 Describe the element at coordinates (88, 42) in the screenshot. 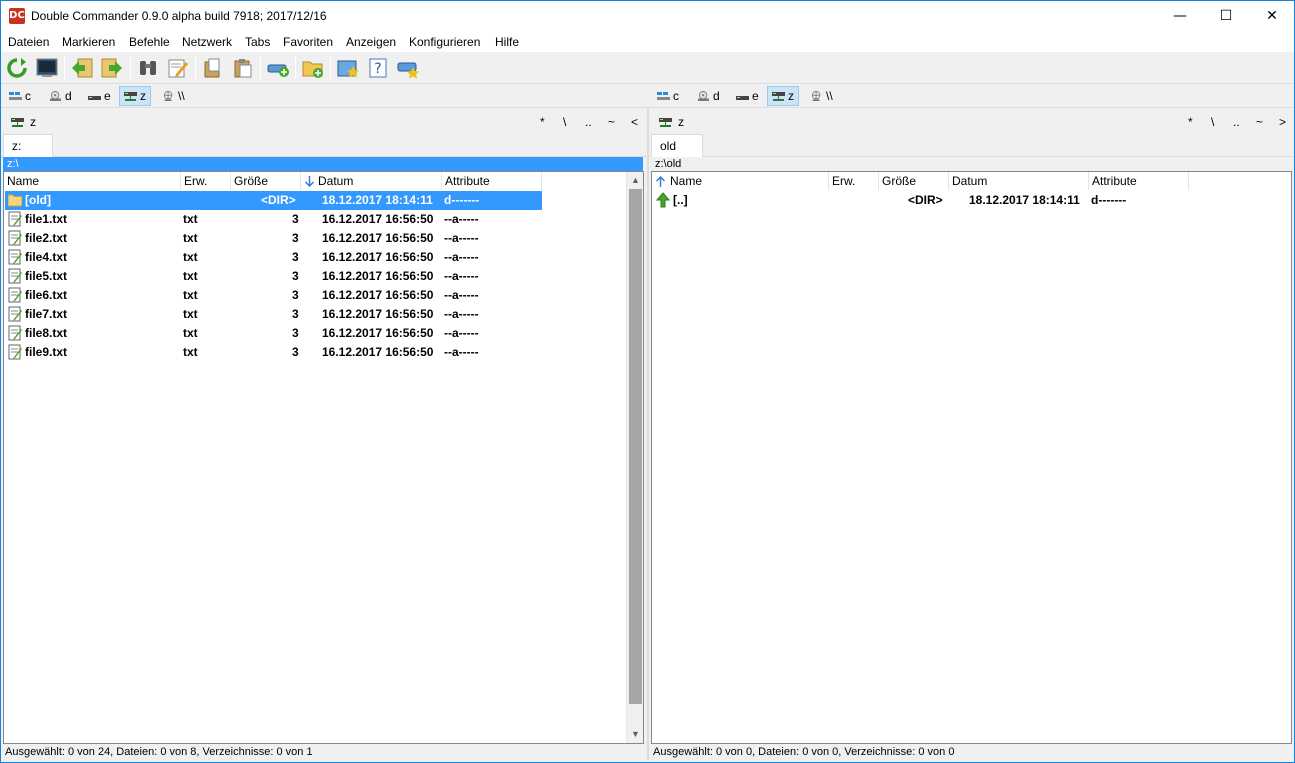

I see `menu-markieren: Markieren` at that location.